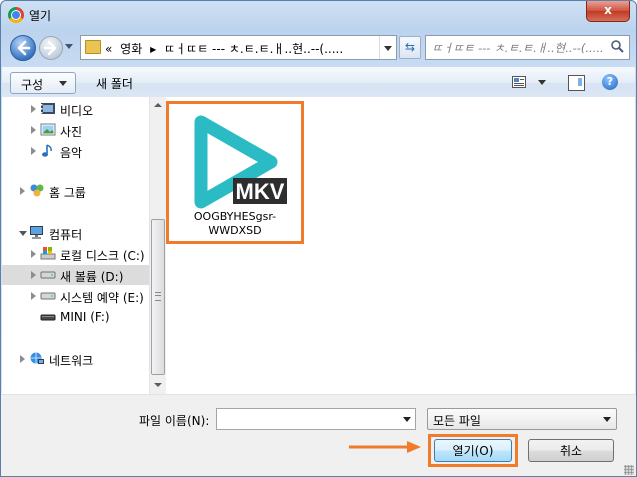 The image size is (637, 477). I want to click on tree-item-network: 네트워크, so click(75, 359).